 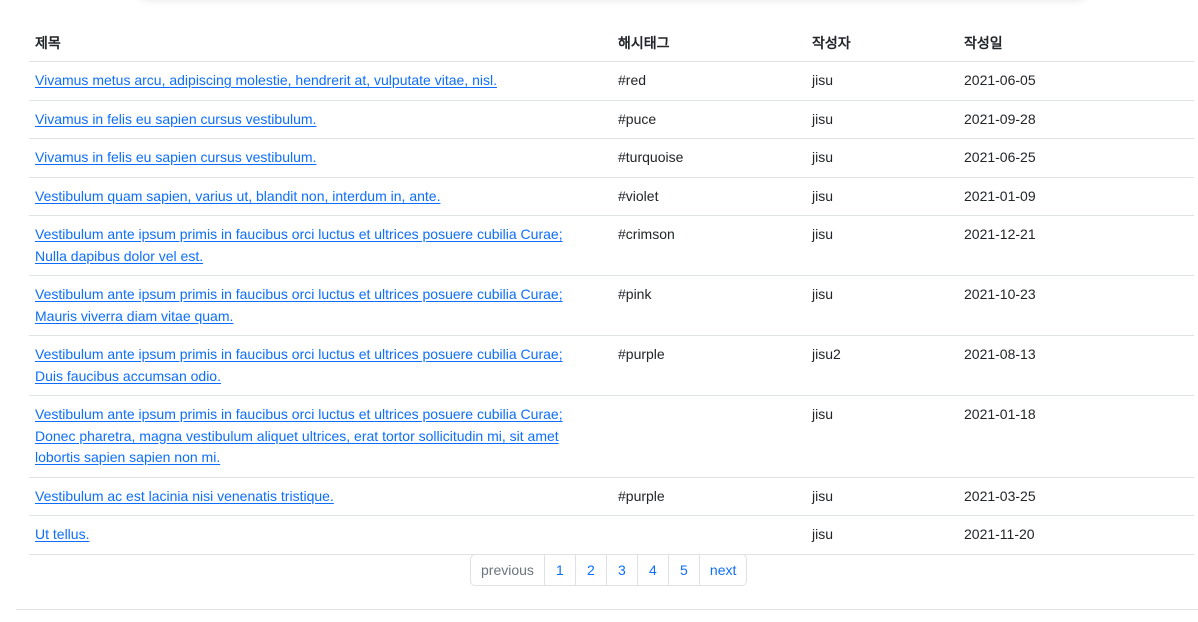 What do you see at coordinates (709, 119) in the screenshot?
I see `cell-hashtag: #puce` at bounding box center [709, 119].